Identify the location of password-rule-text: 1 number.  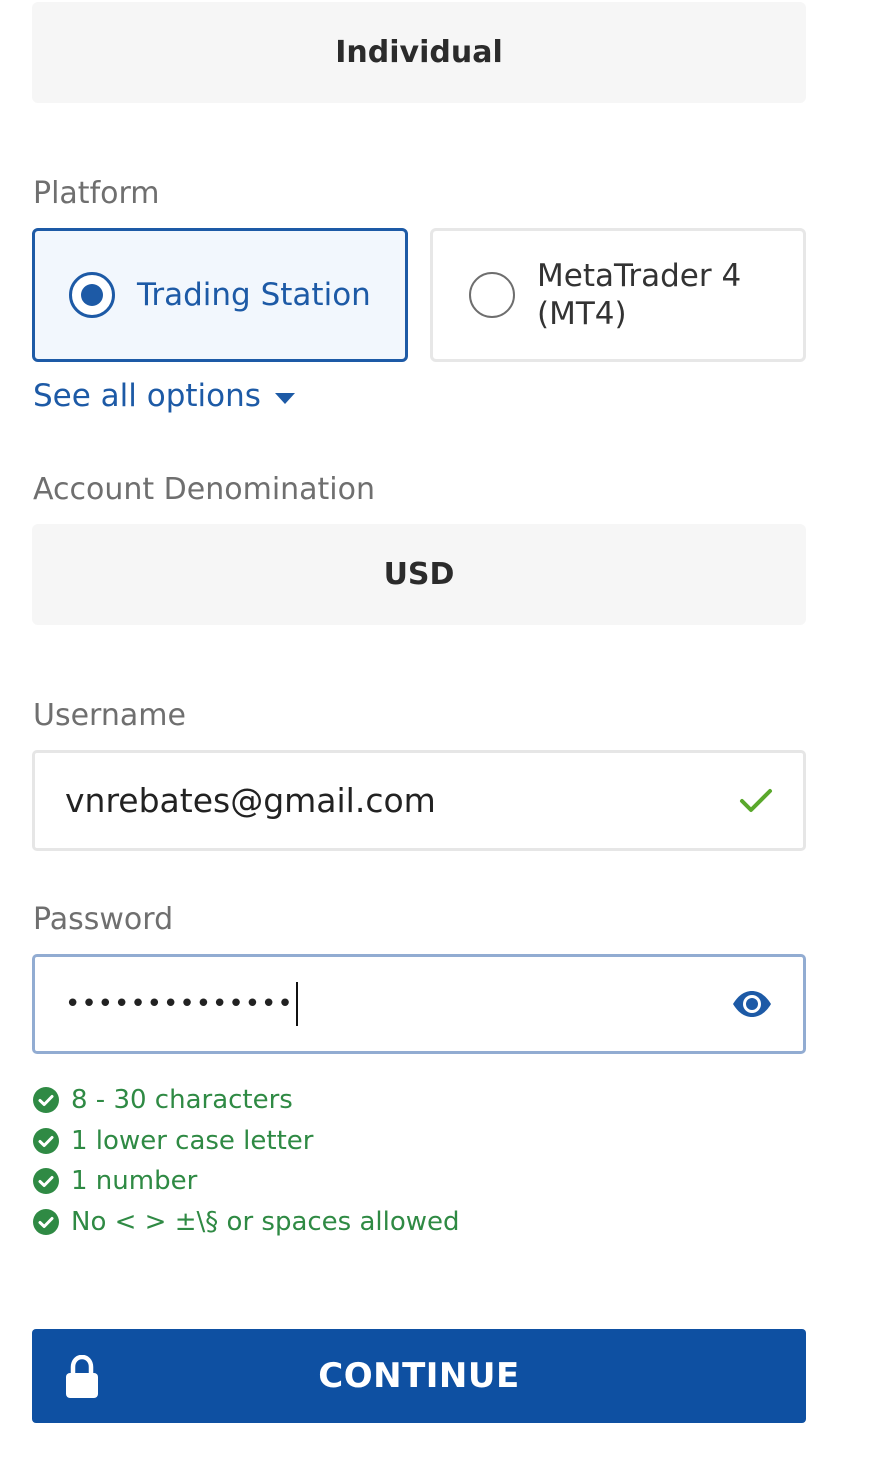
(134, 1181).